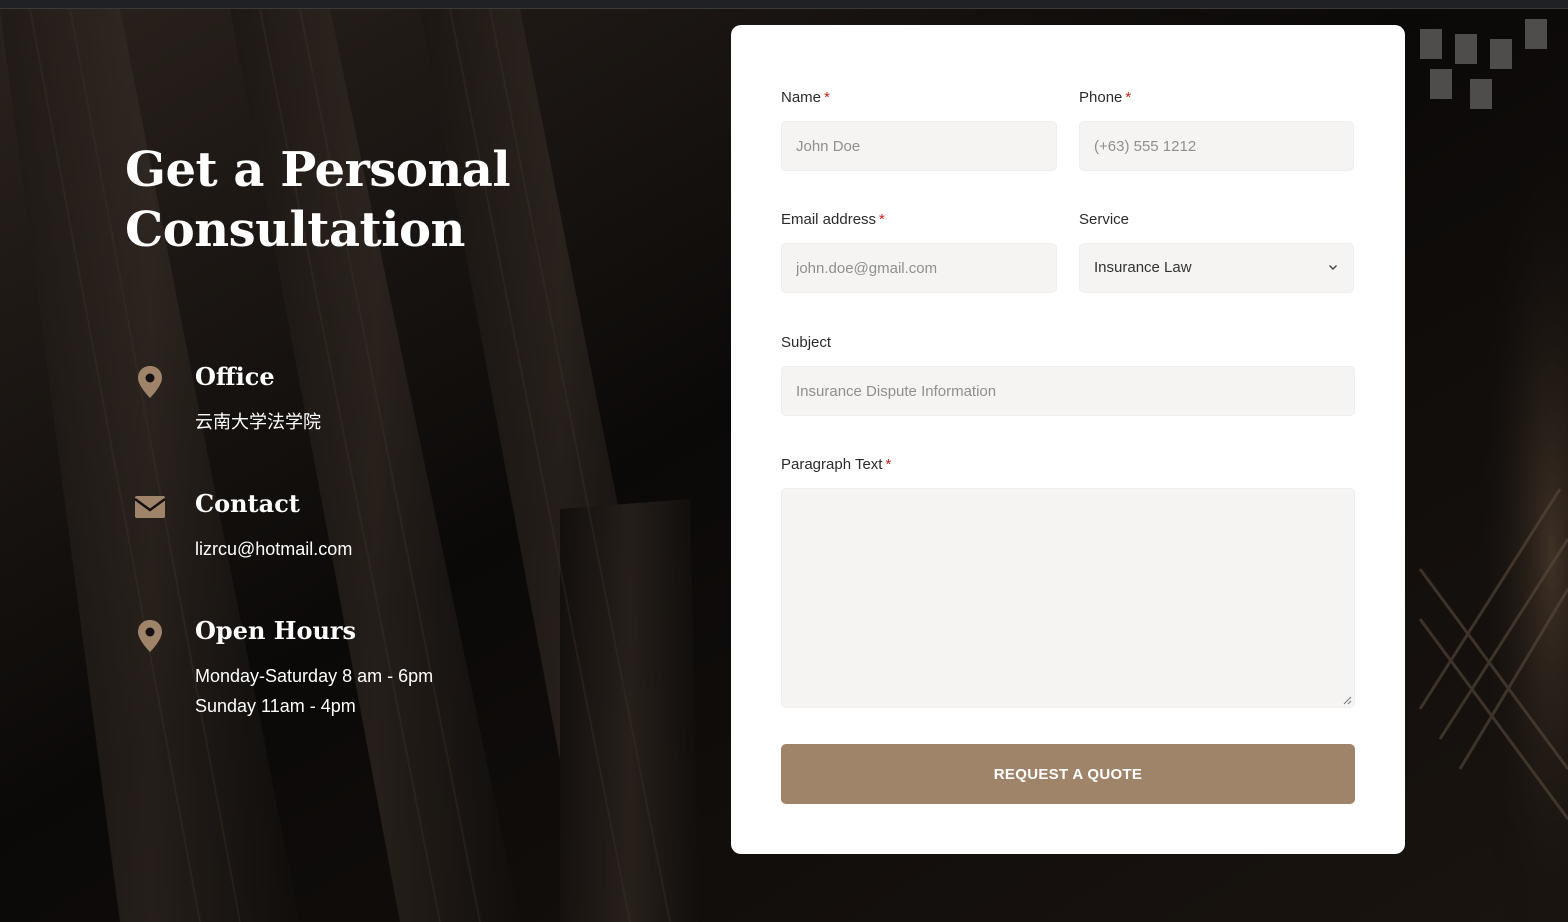 This screenshot has height=922, width=1568. Describe the element at coordinates (295, 230) in the screenshot. I see `heading-line-2: Consultation` at that location.